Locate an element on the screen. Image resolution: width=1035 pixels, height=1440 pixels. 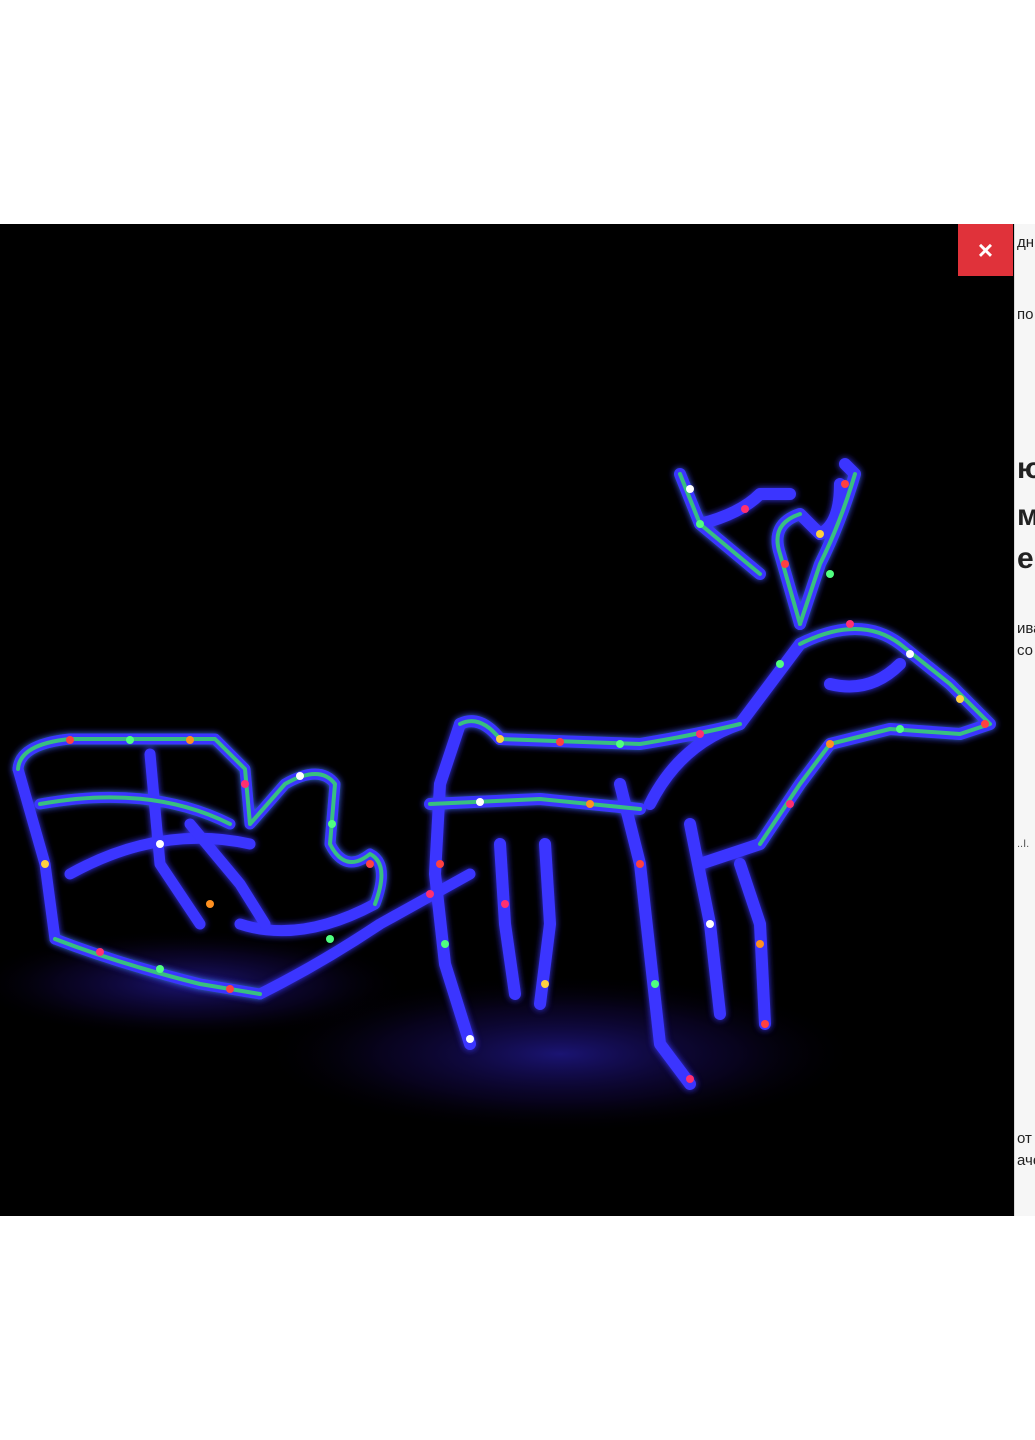
close-button: × is located at coordinates (985, 250).